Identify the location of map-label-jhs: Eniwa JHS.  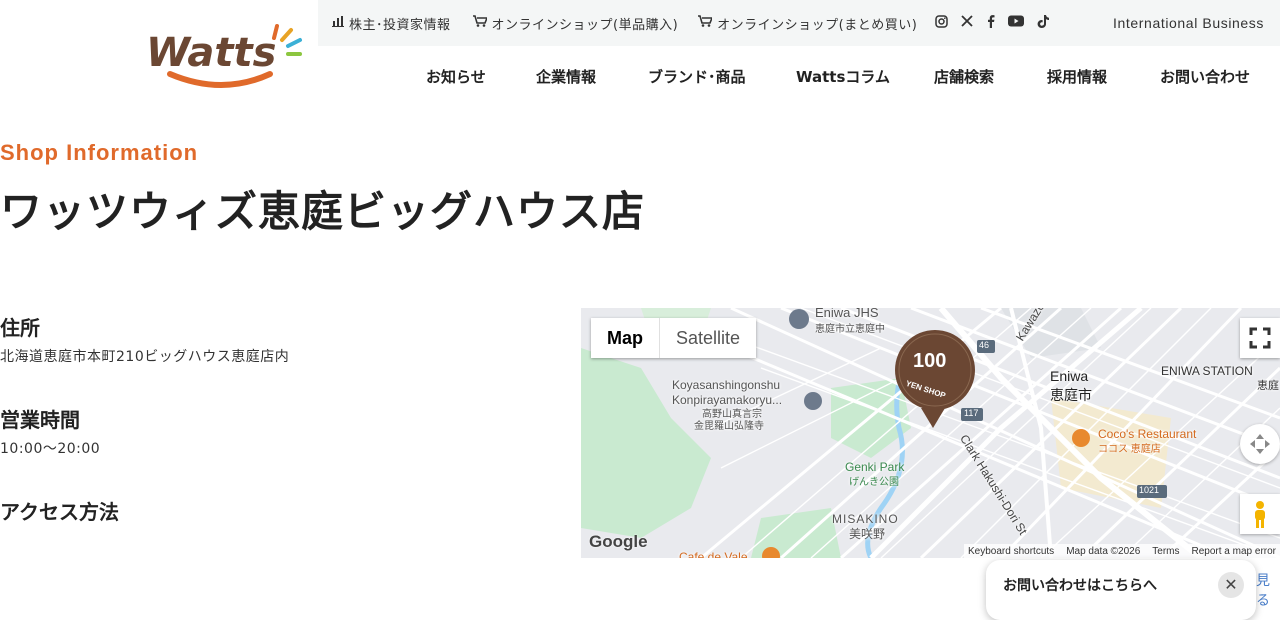
(847, 314).